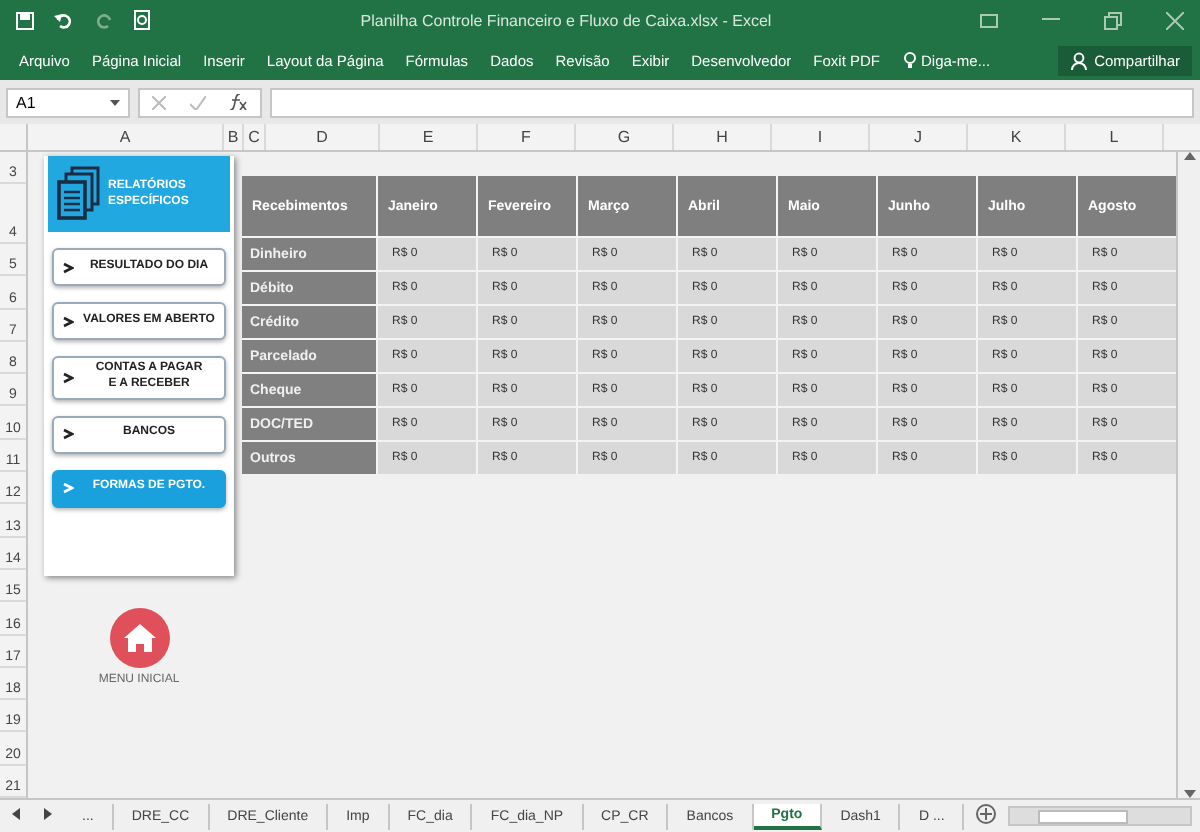  Describe the element at coordinates (64, 20) in the screenshot. I see `undo-icon` at that location.